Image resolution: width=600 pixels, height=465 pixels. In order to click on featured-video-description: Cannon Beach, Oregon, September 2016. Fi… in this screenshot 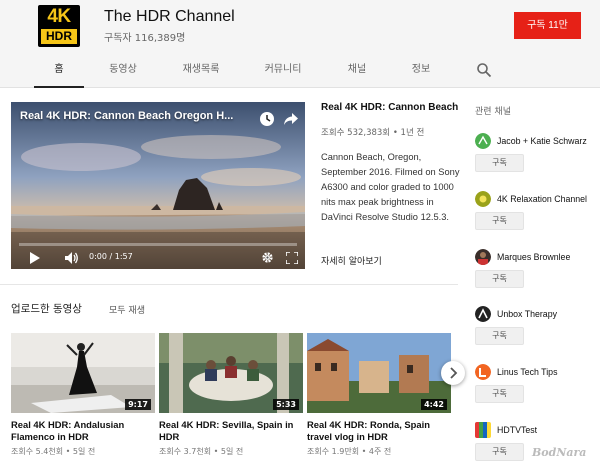, I will do `click(390, 187)`.